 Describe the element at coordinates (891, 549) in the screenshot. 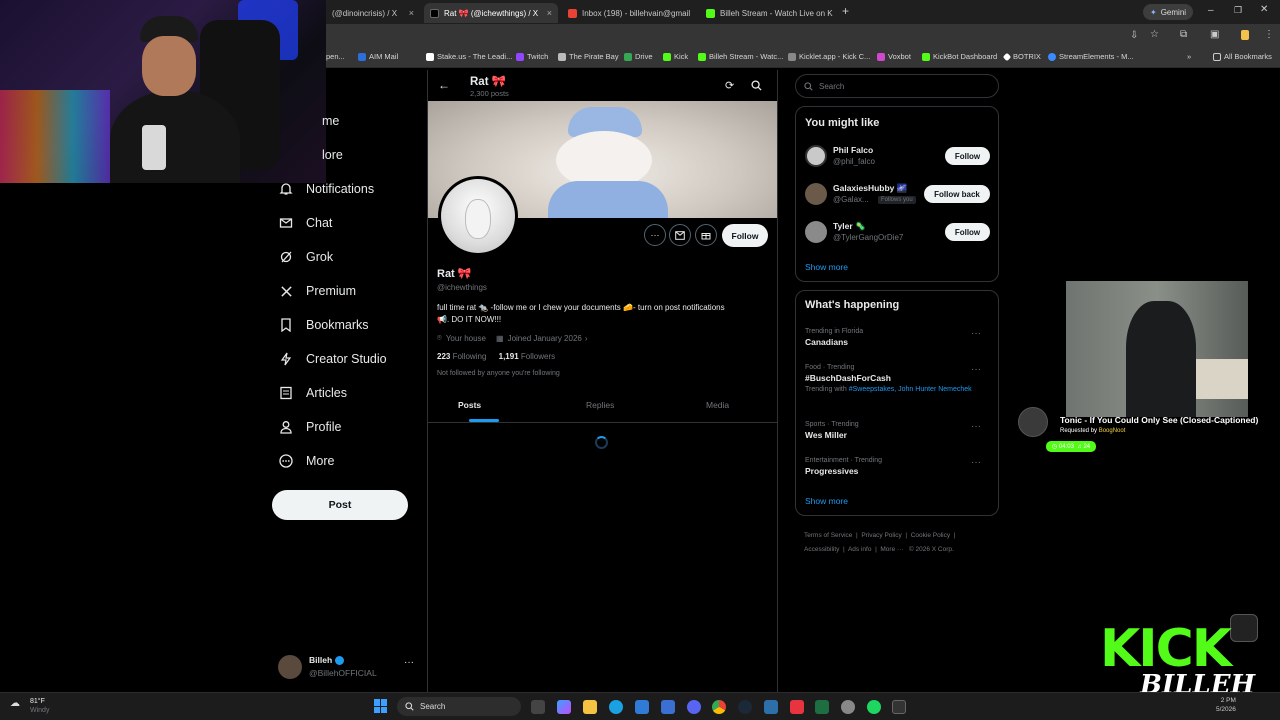

I see `footer-link: More ···` at that location.